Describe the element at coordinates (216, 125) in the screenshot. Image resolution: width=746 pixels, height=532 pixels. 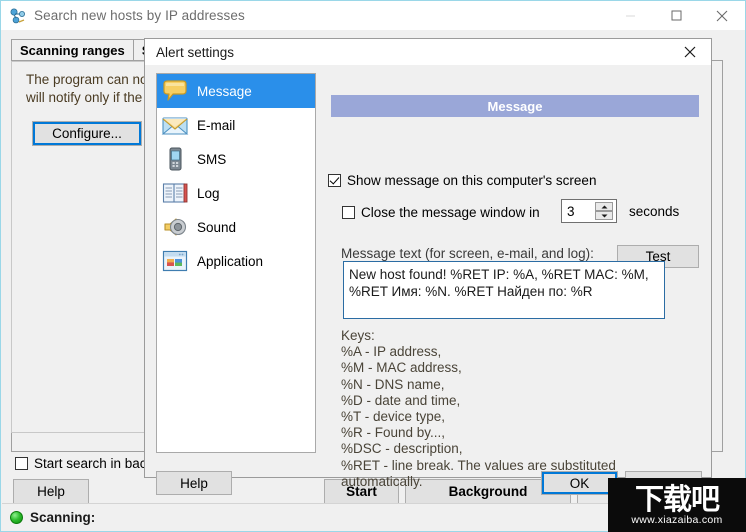
I see `category-label: E-mail` at that location.